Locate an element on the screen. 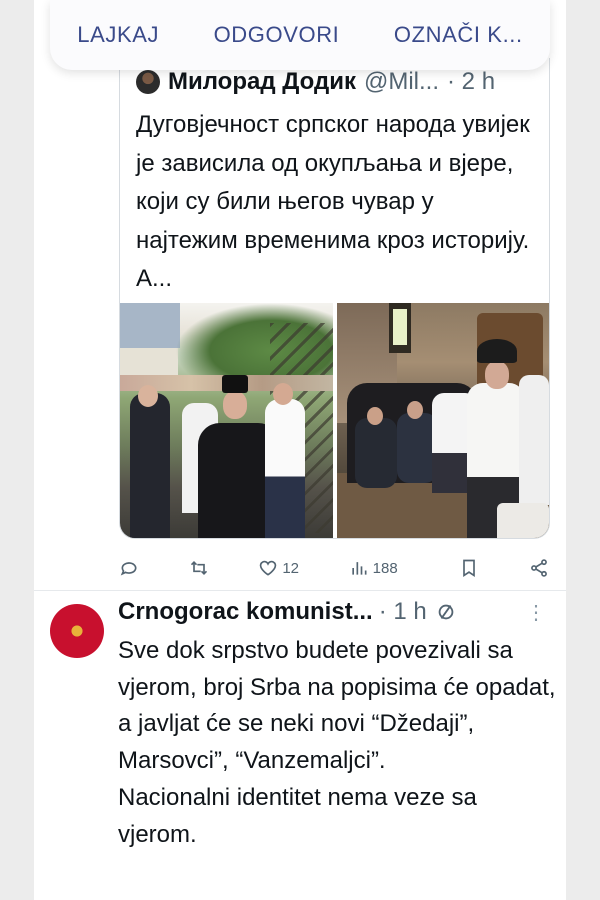  reply-time: · 1 h is located at coordinates (402, 611).